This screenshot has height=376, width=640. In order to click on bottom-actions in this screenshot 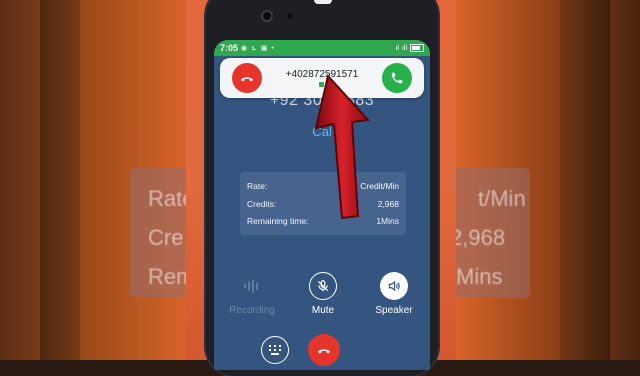, I will do `click(322, 352)`.